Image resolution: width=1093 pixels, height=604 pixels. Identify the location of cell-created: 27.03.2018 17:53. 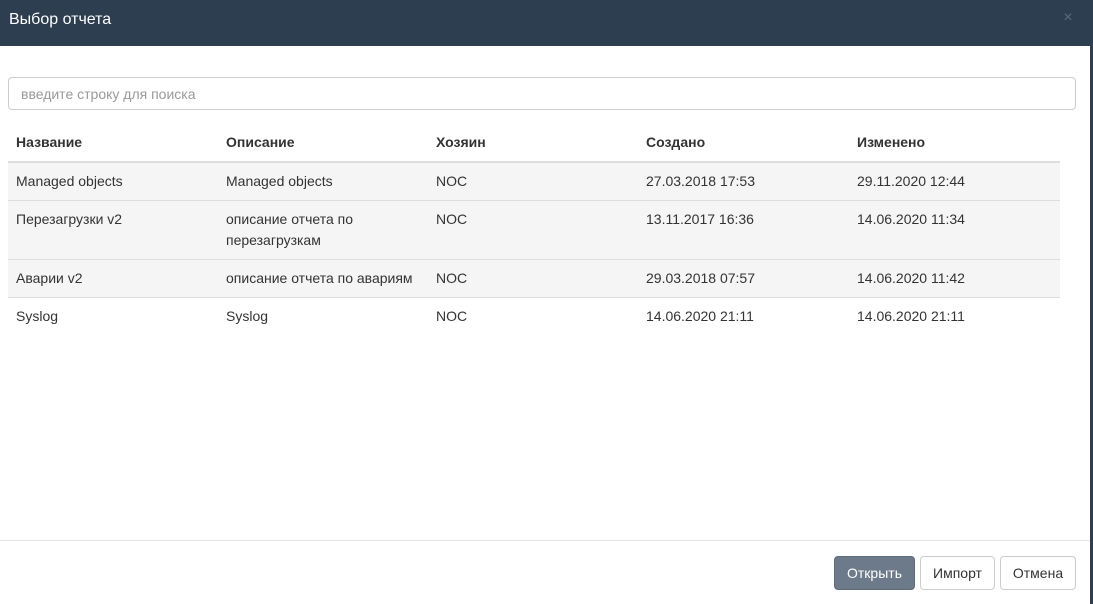
(700, 181).